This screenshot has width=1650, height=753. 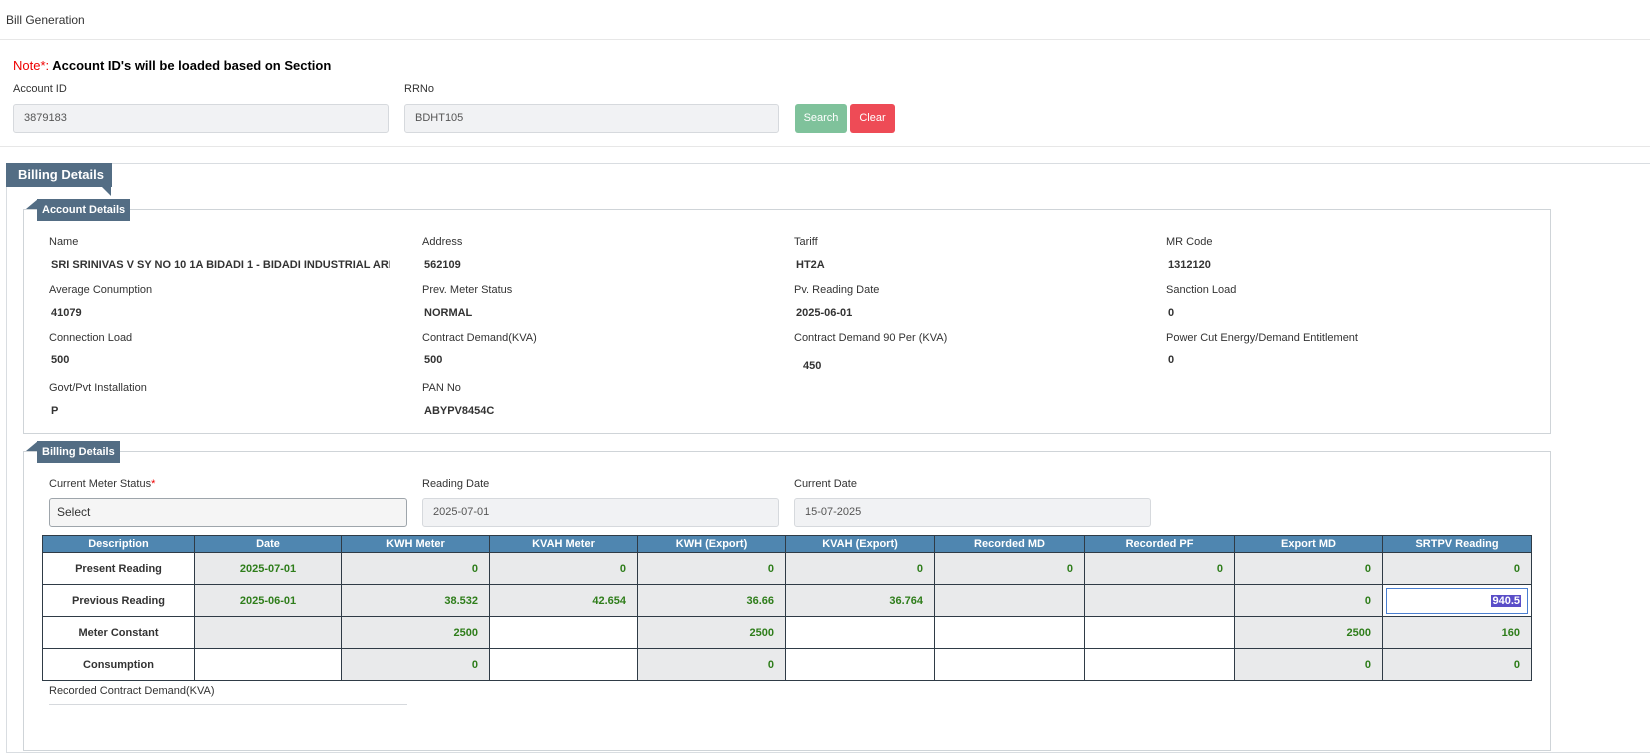 I want to click on address-value: 562109, so click(x=442, y=265).